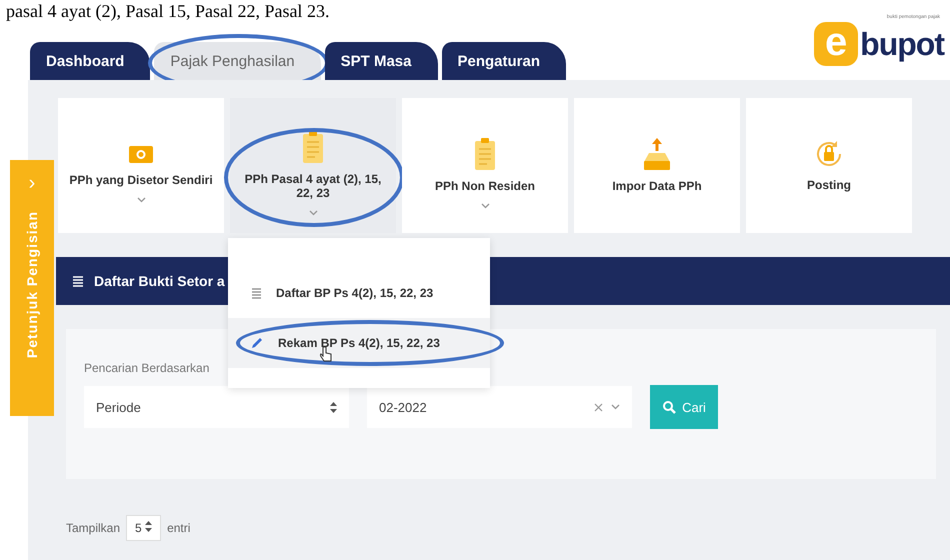  I want to click on nav-tab: Pengaturan, so click(504, 61).